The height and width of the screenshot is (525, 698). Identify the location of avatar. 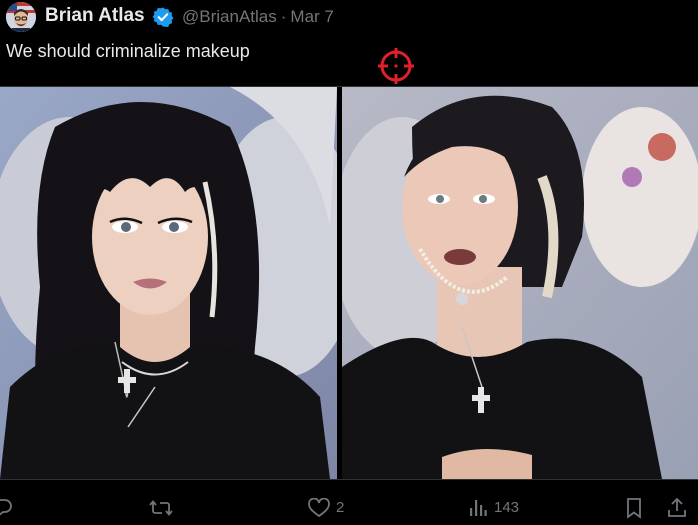
(21, 17).